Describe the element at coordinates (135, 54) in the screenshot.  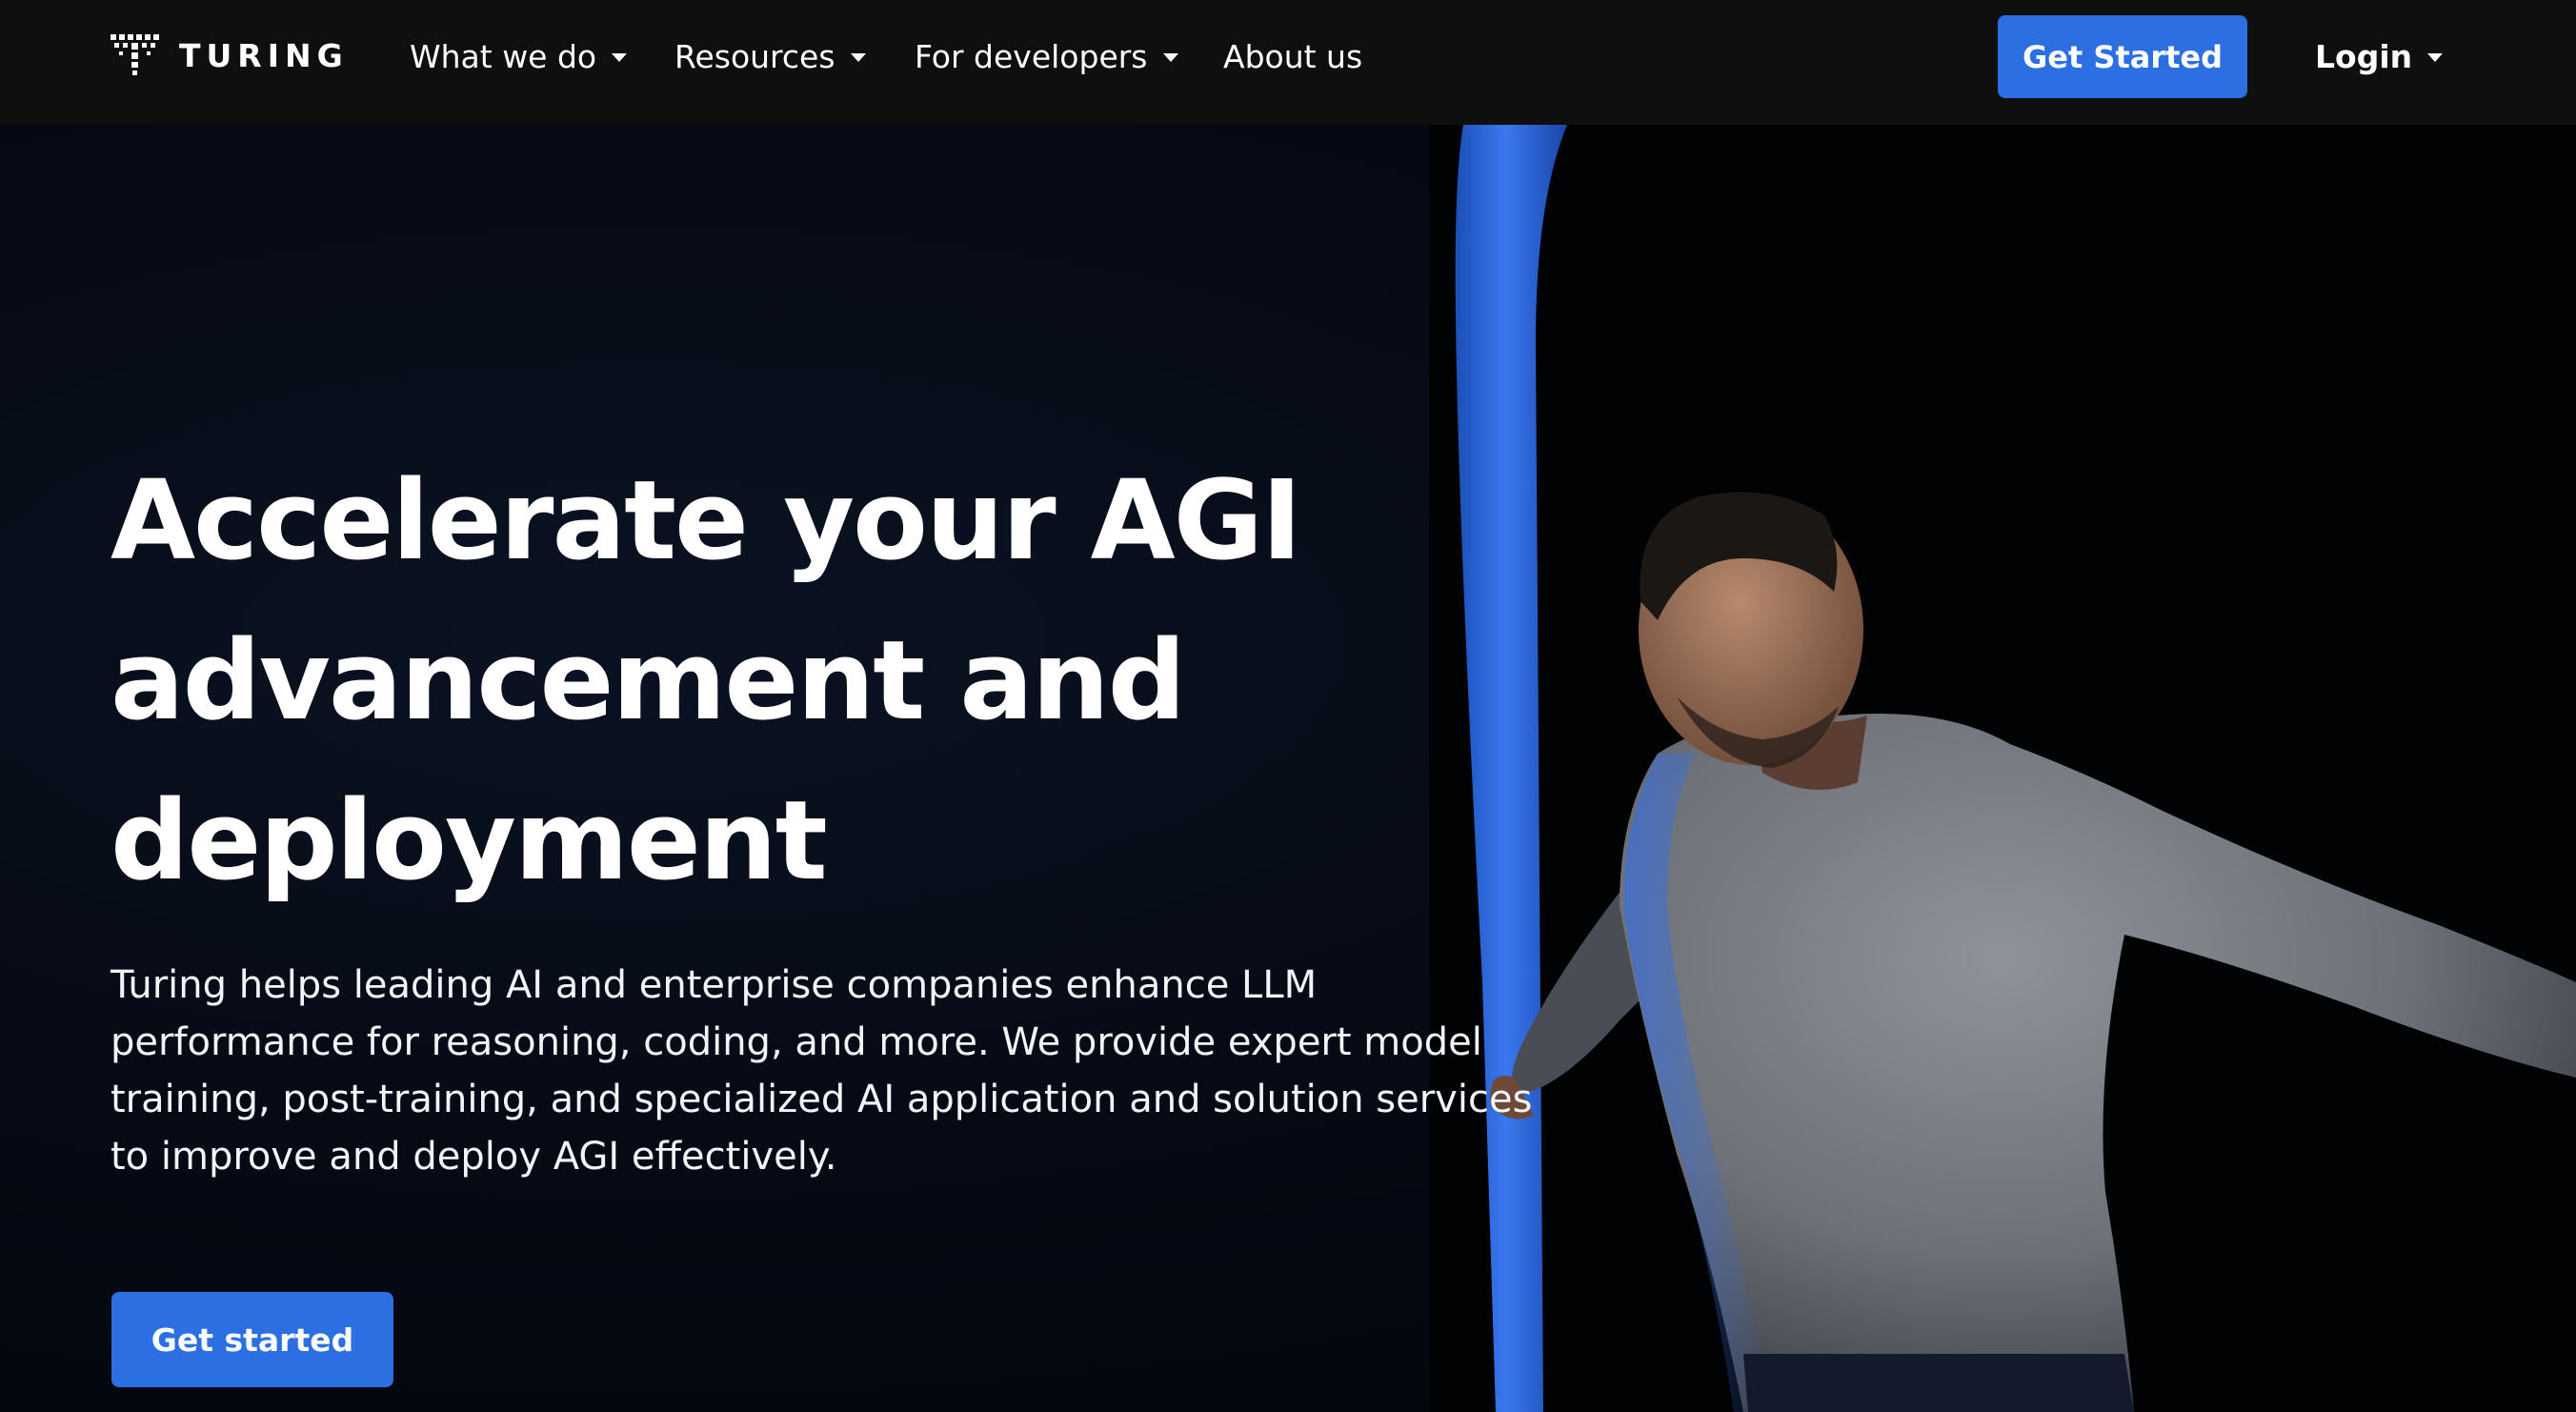
I see `turing-logo-icon` at that location.